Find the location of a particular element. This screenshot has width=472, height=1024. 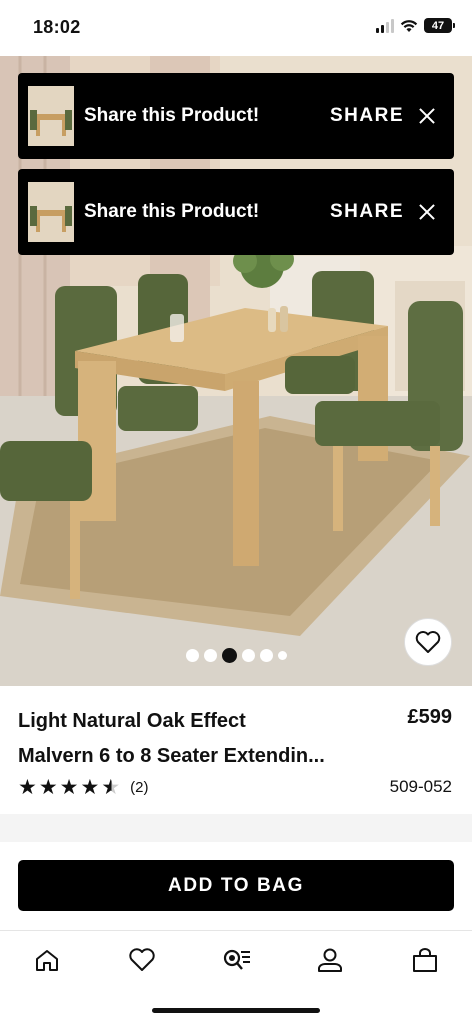

nav-search is located at coordinates (236, 960).